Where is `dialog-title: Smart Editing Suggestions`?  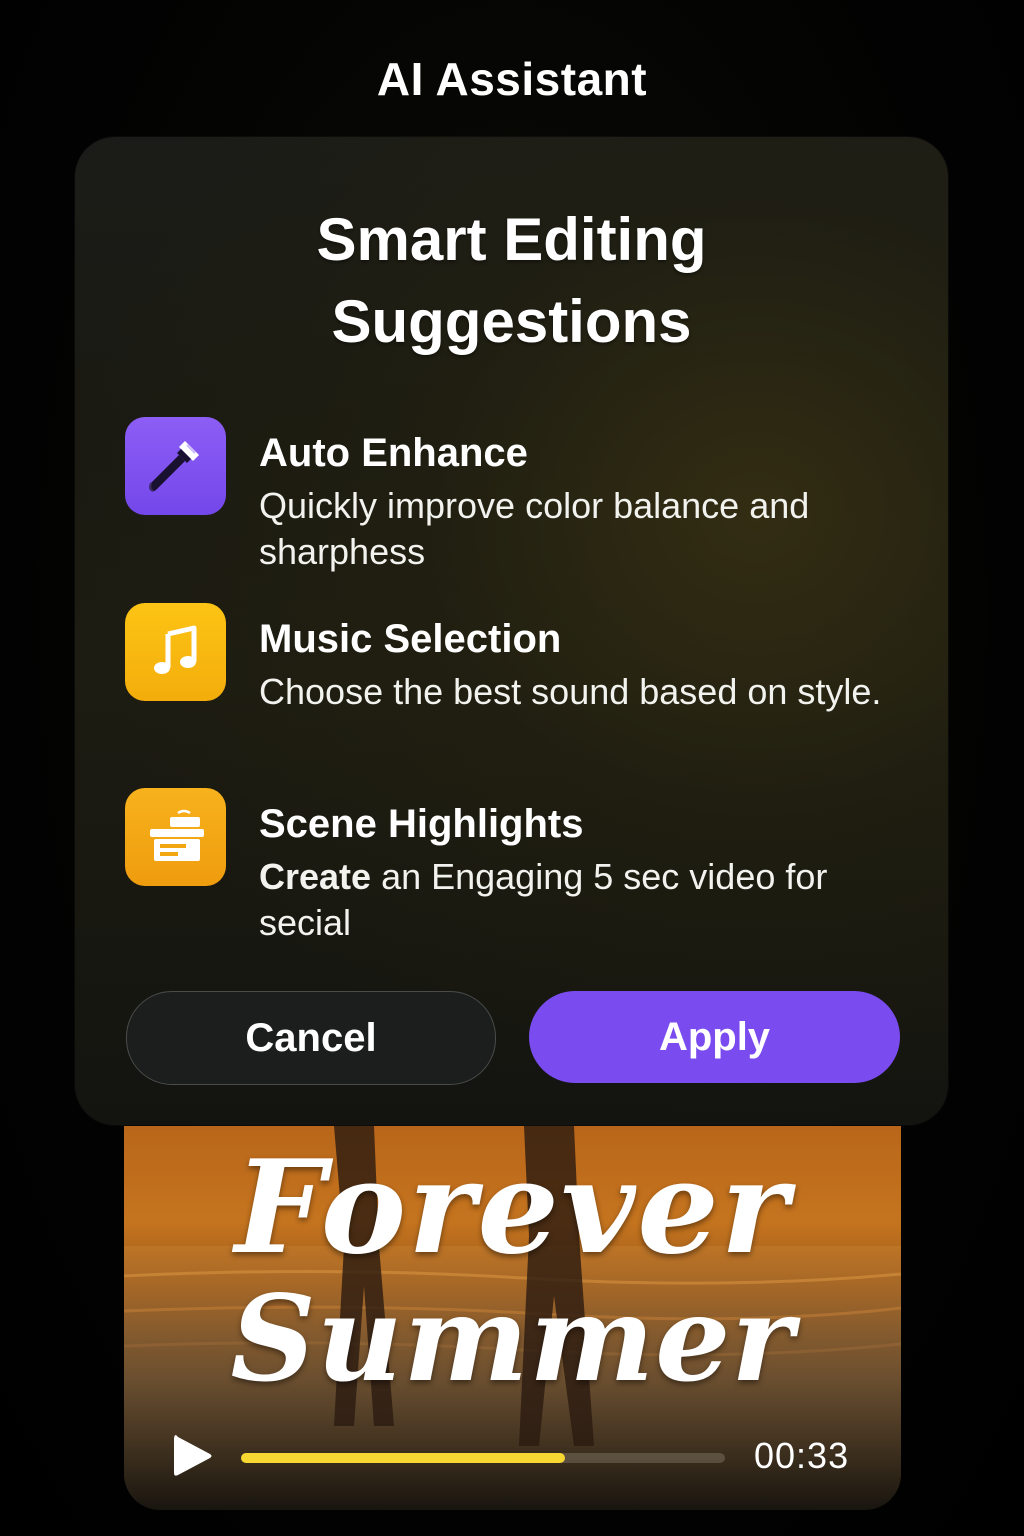 dialog-title: Smart Editing Suggestions is located at coordinates (511, 281).